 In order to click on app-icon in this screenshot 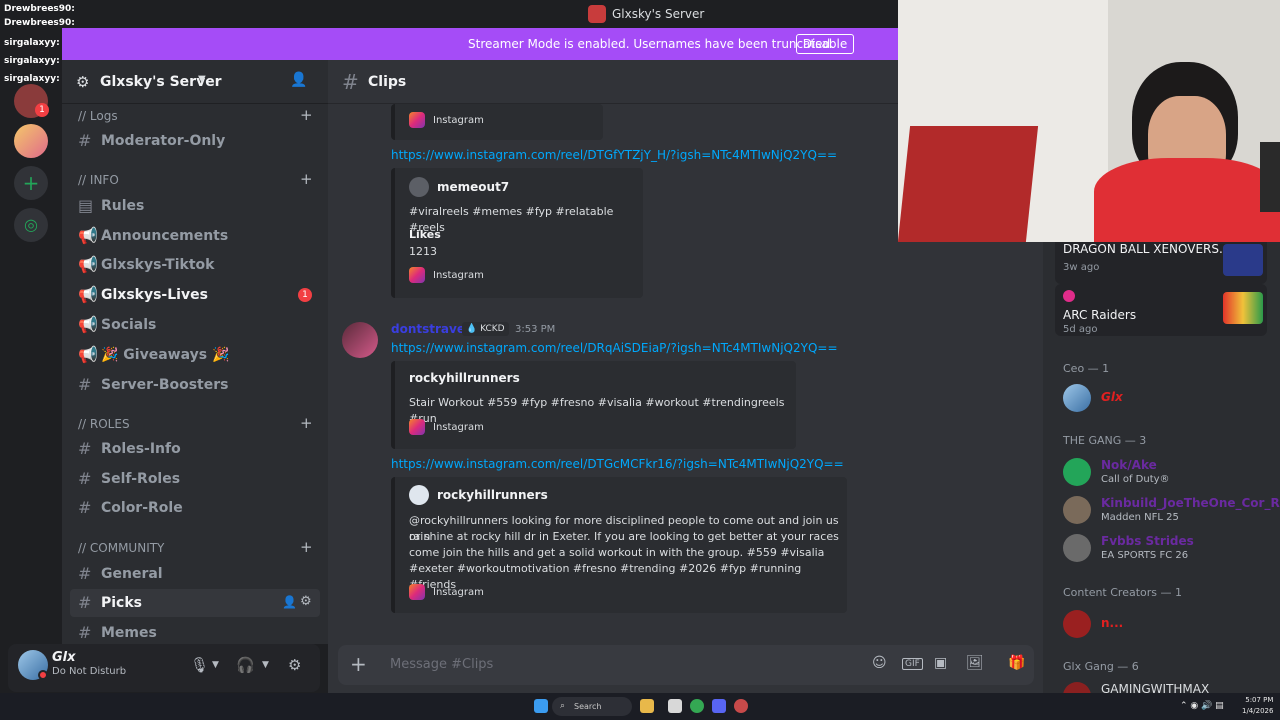, I will do `click(741, 706)`.